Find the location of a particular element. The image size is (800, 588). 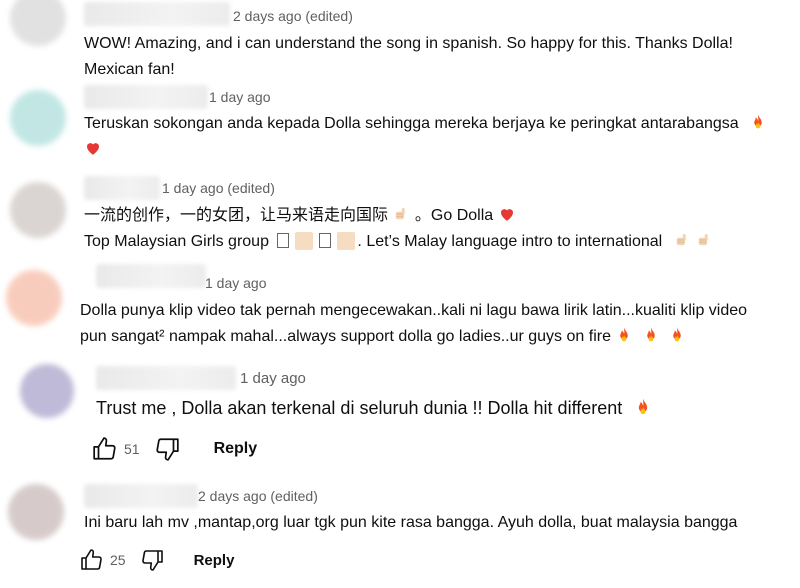

comment-text-part: 。Go Dolla is located at coordinates (454, 215).